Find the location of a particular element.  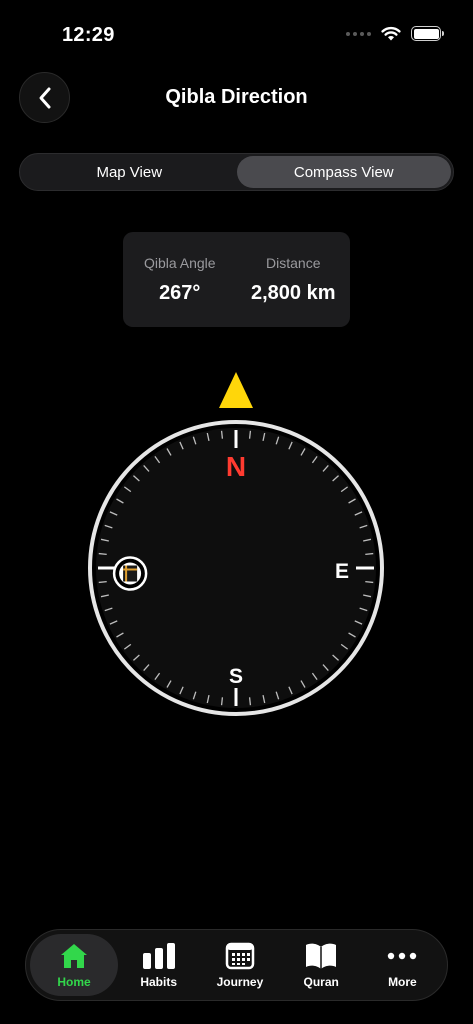

tab-habits: Habits is located at coordinates (158, 965).